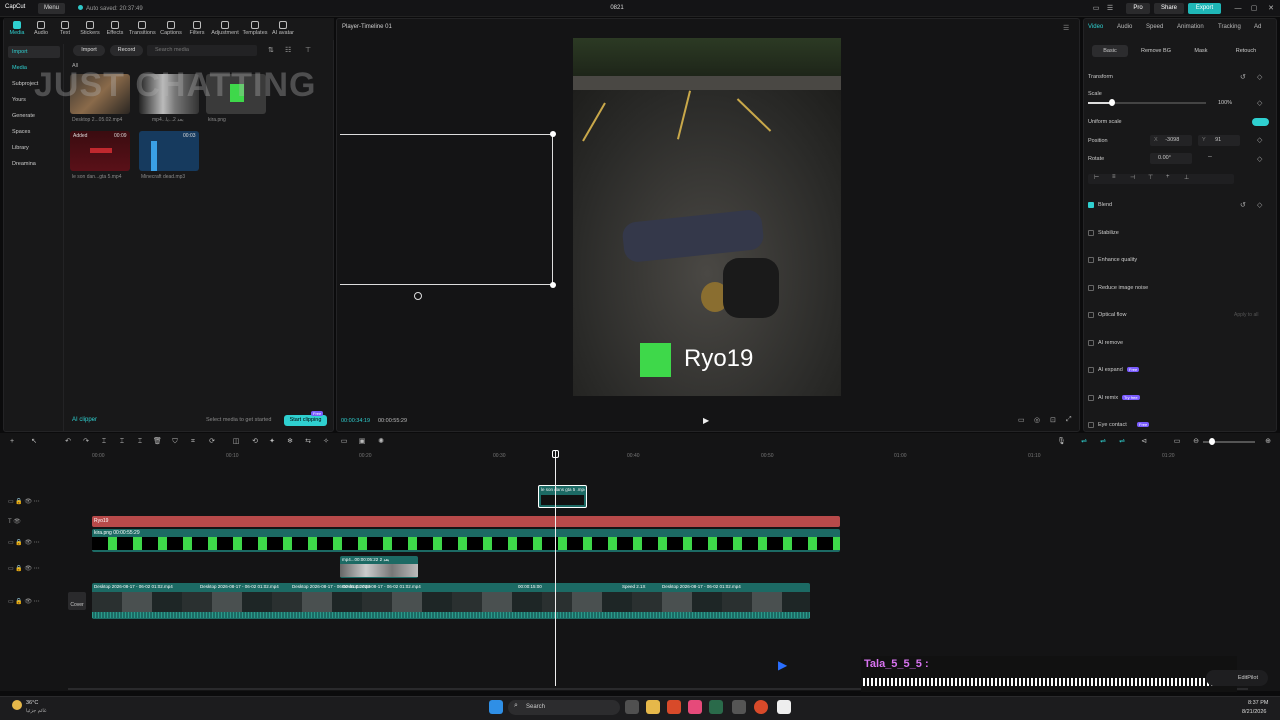 The image size is (1280, 720). I want to click on share-button: Share, so click(1169, 8).